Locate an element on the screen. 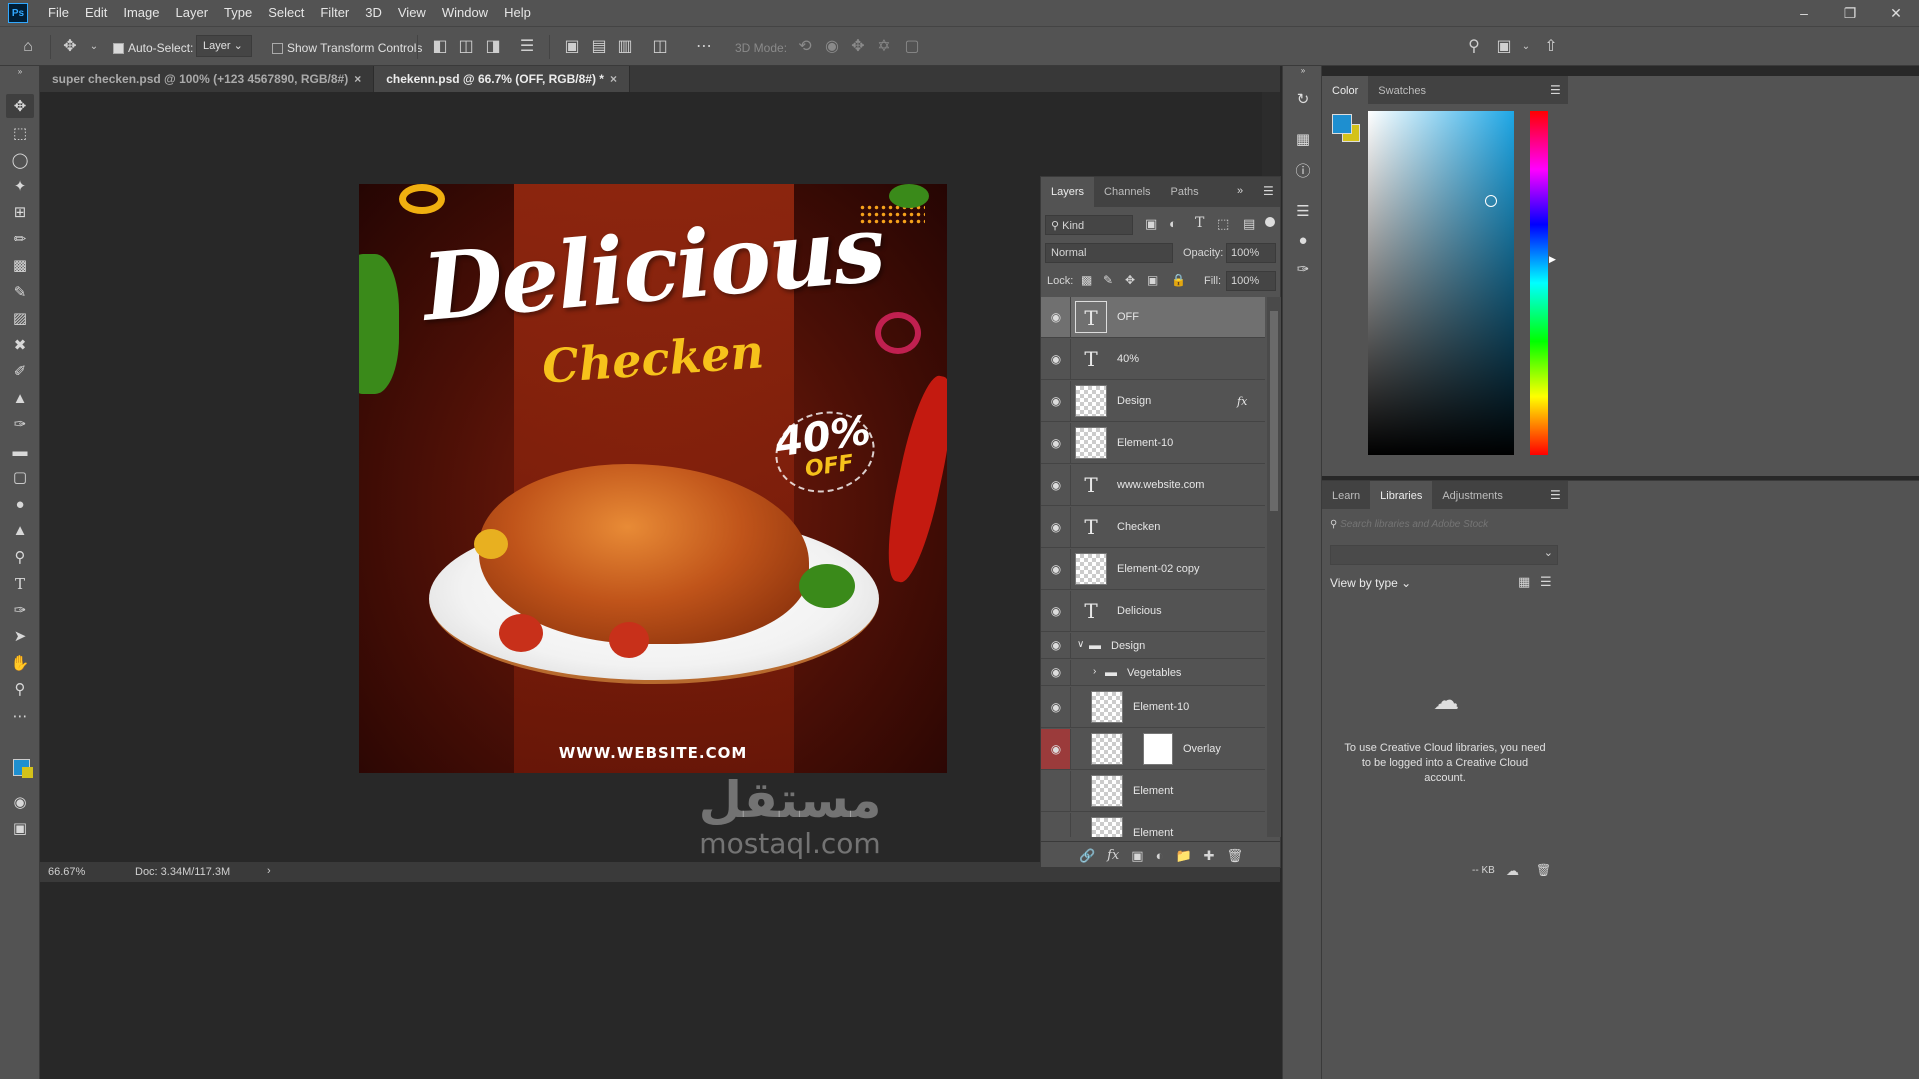  blend-mode-dropdown: Normal is located at coordinates (1109, 253).